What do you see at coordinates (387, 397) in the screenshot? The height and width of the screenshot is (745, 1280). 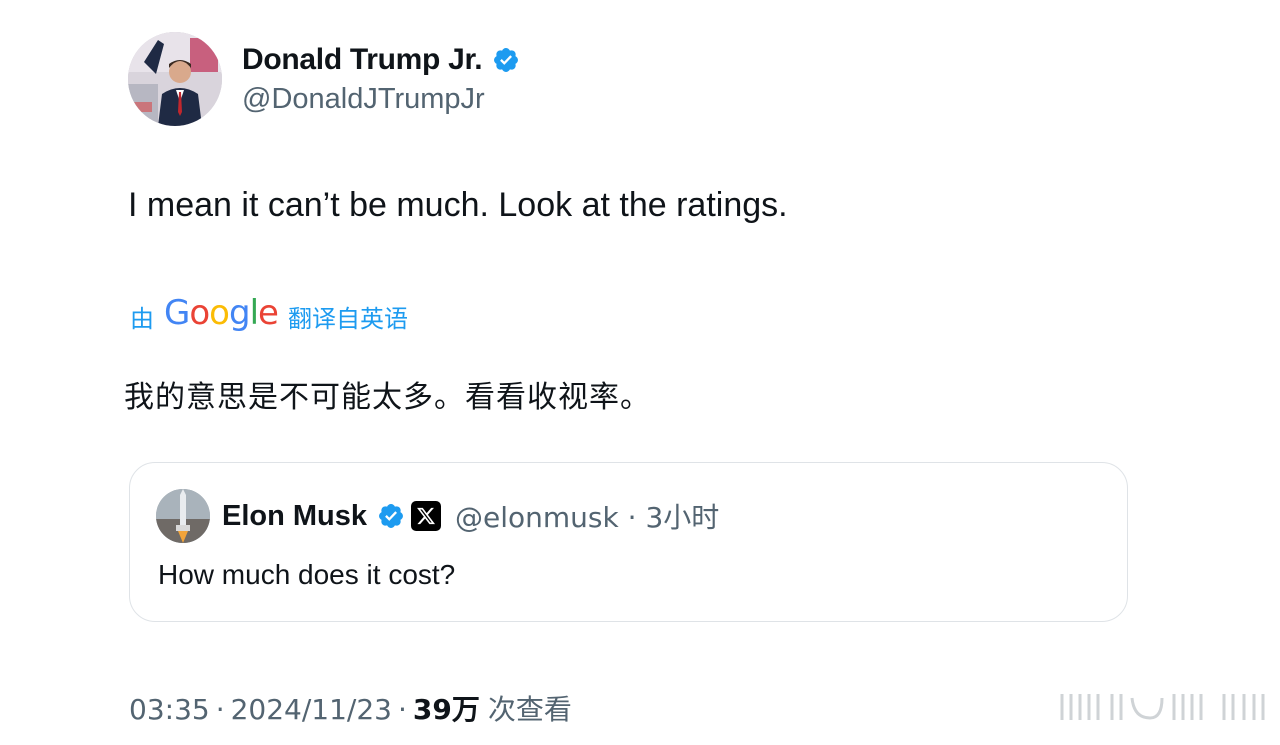 I see `tweet-text-zh: 我的意思是不可能太多。看看收视率。` at bounding box center [387, 397].